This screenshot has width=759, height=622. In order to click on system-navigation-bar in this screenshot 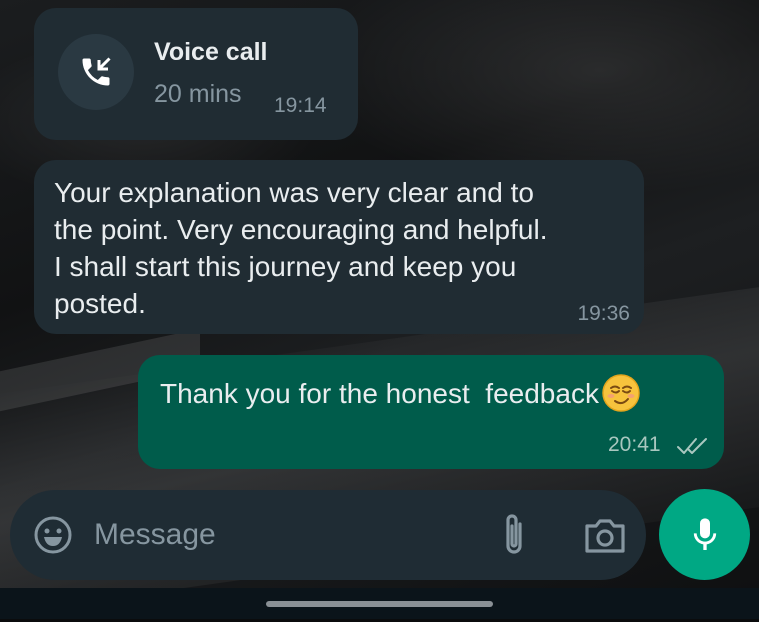, I will do `click(379, 603)`.